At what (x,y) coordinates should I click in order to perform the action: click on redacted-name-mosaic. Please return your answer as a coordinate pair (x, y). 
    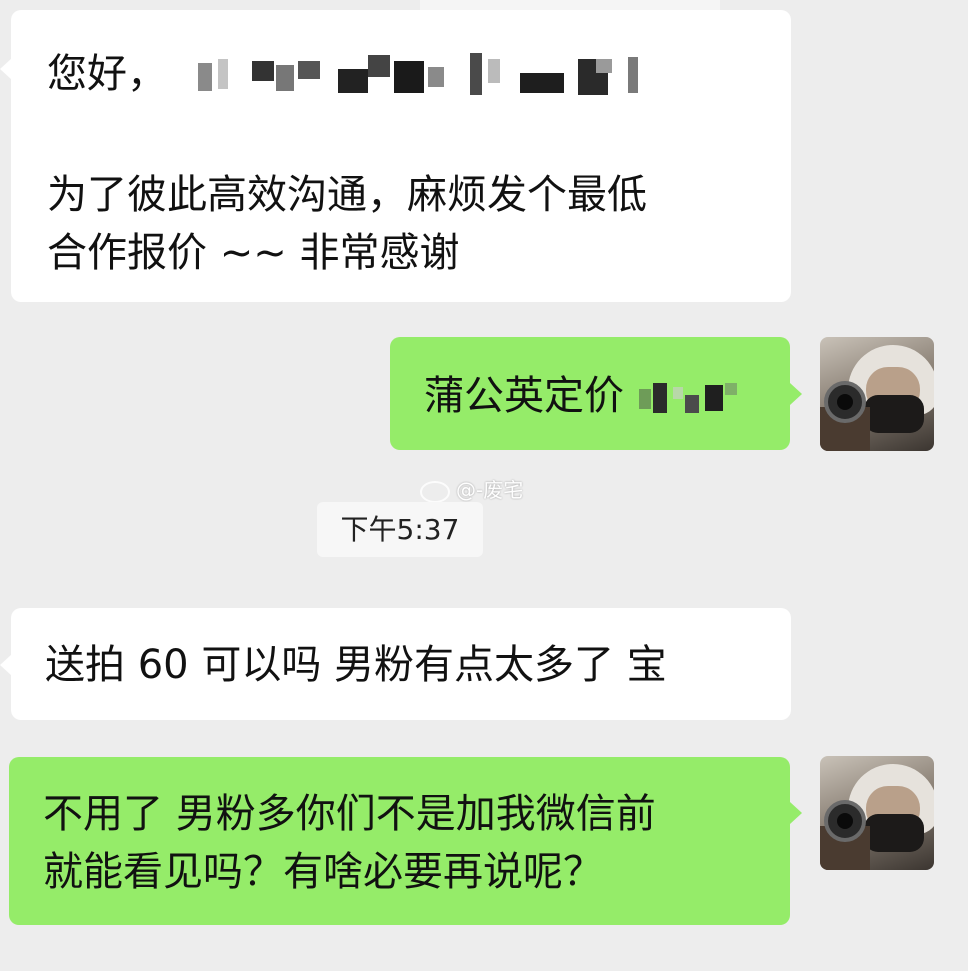
    Looking at the image, I should click on (427, 76).